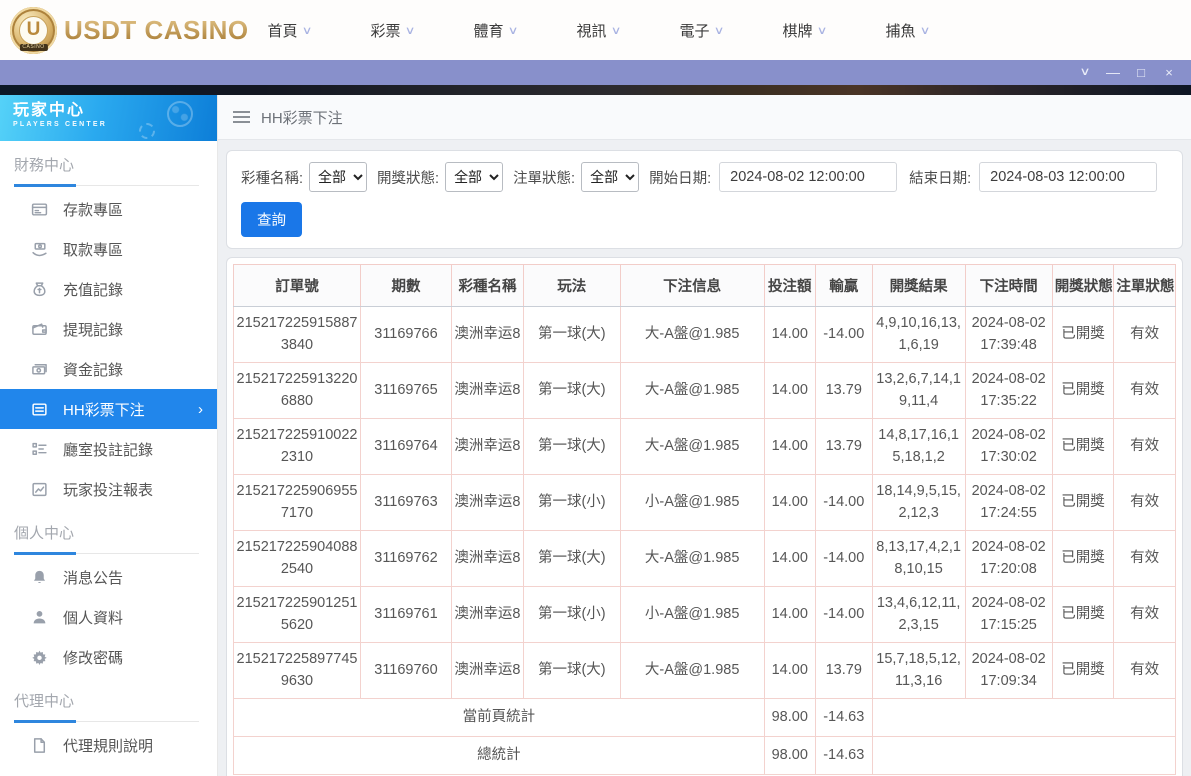 The image size is (1191, 776). Describe the element at coordinates (571, 285) in the screenshot. I see `col-header-play-type: 玩法` at that location.